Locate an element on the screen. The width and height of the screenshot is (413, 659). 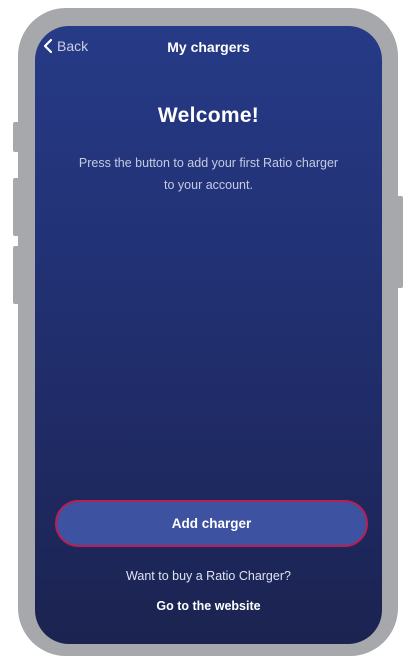
nav-bar: Back My chargers is located at coordinates (208, 49).